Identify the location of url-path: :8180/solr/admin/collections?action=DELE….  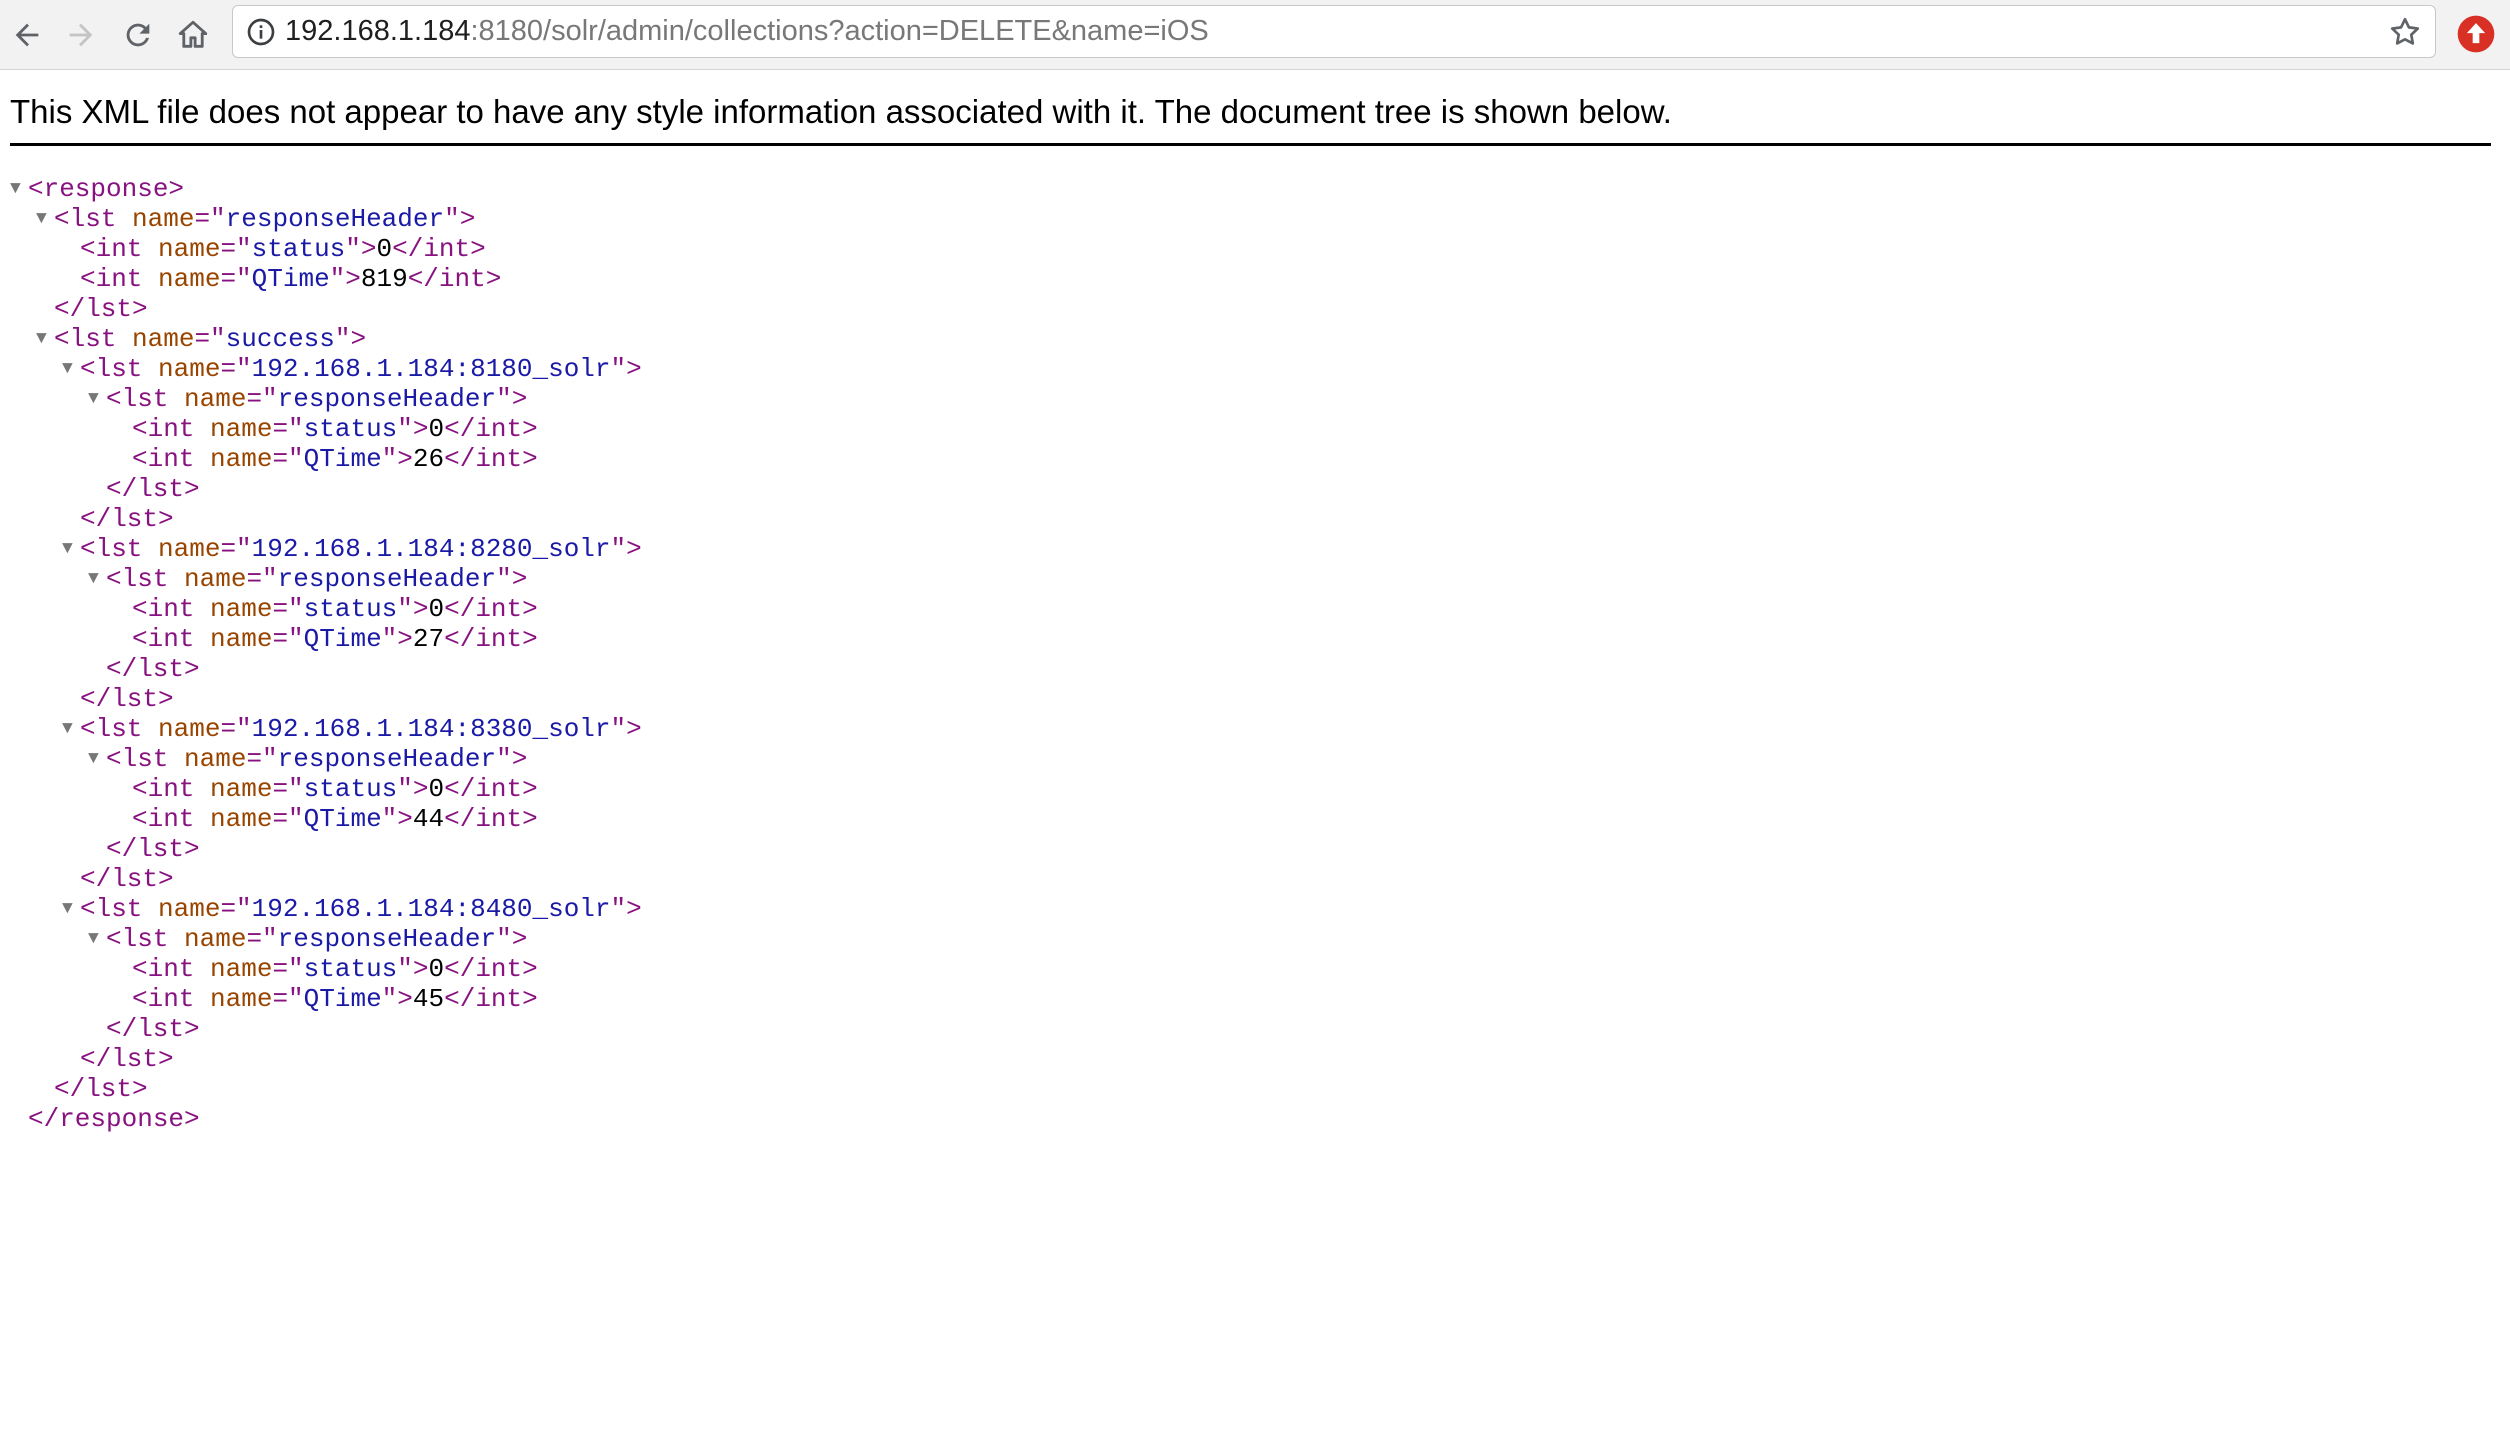
(839, 31).